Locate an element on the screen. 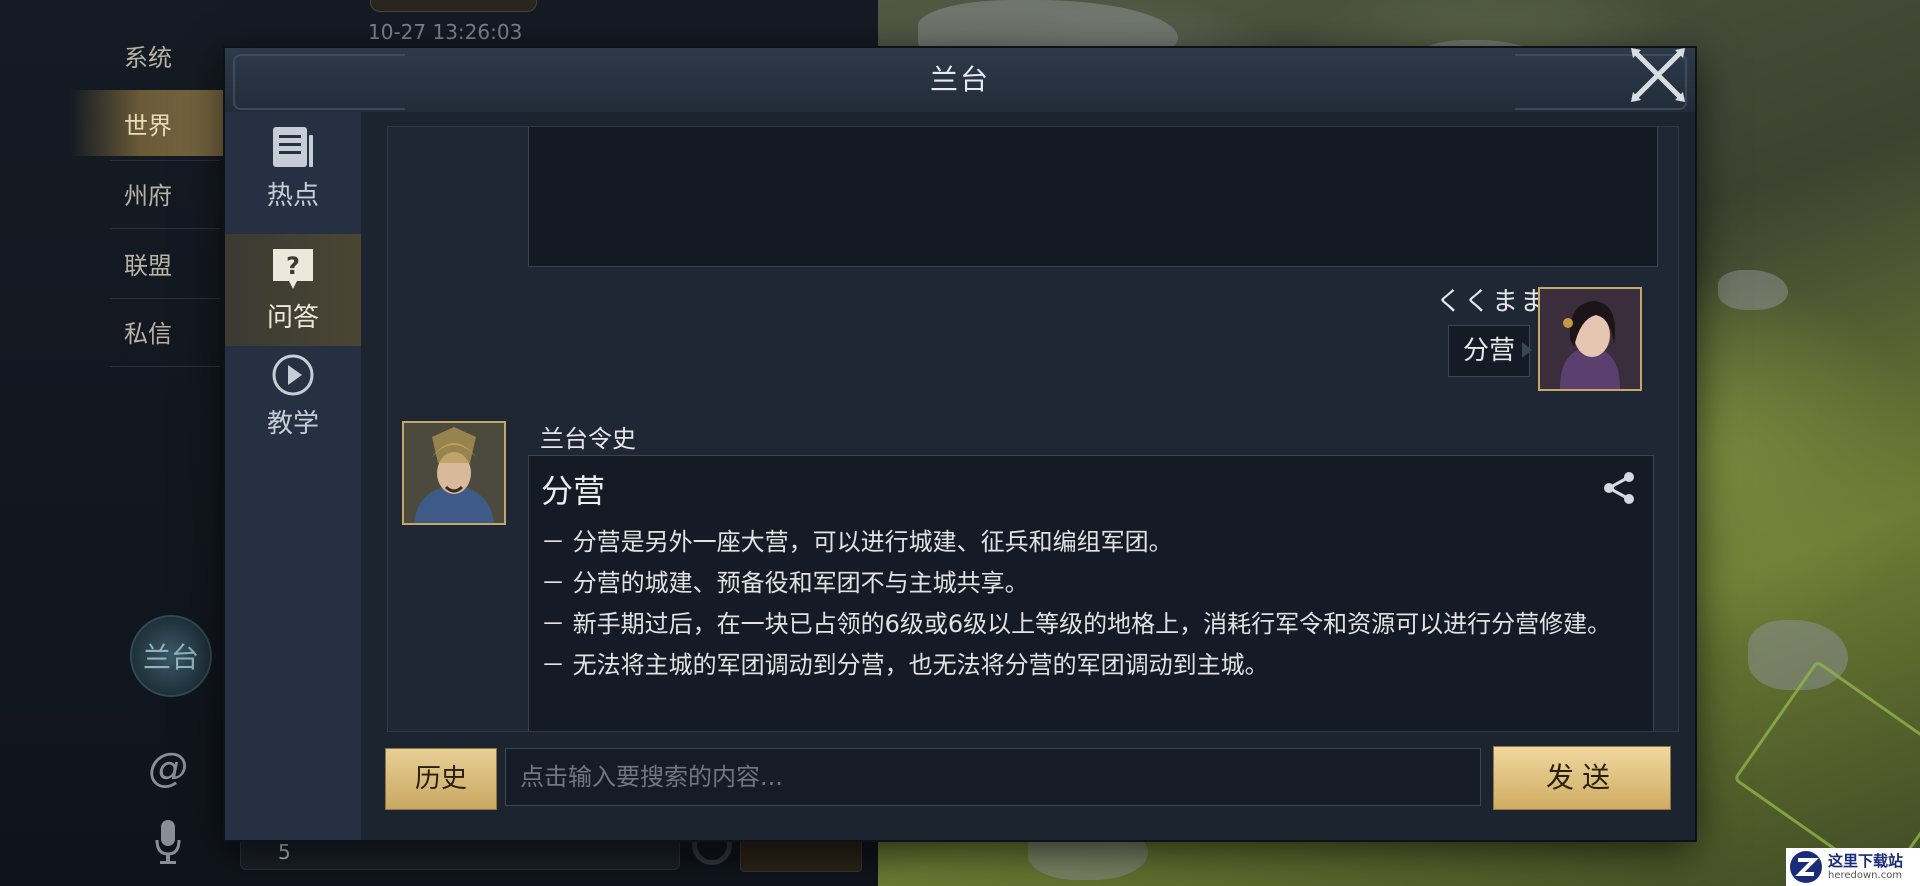 This screenshot has height=886, width=1920. watermark-logo-icon is located at coordinates (1806, 867).